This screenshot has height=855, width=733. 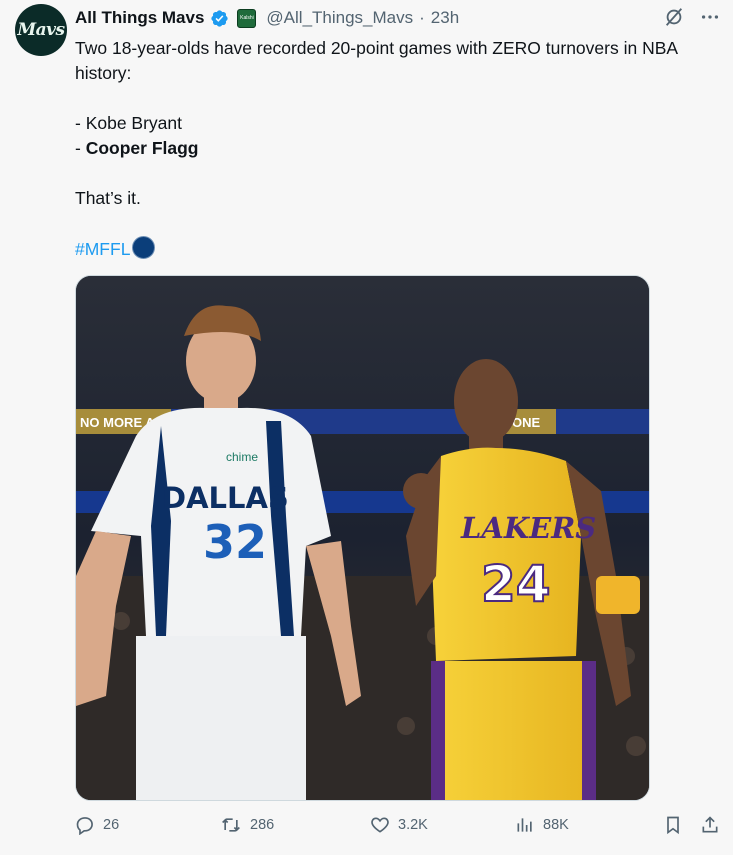 What do you see at coordinates (235, 542) in the screenshot?
I see `left-jersey-number: 32` at bounding box center [235, 542].